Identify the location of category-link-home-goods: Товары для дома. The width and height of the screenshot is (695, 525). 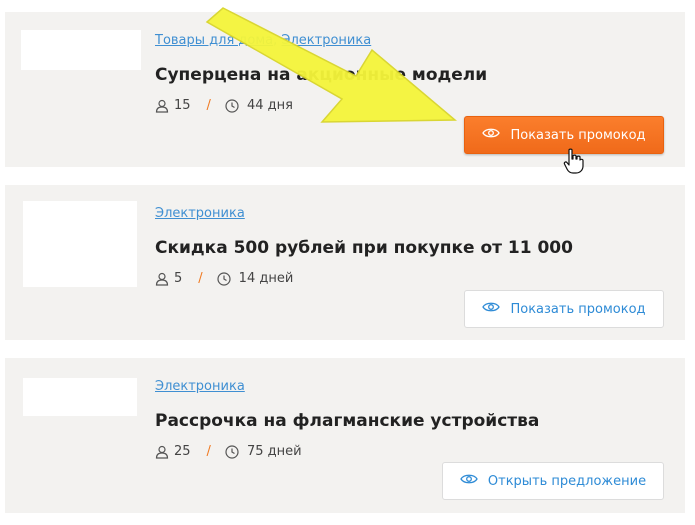
(214, 40).